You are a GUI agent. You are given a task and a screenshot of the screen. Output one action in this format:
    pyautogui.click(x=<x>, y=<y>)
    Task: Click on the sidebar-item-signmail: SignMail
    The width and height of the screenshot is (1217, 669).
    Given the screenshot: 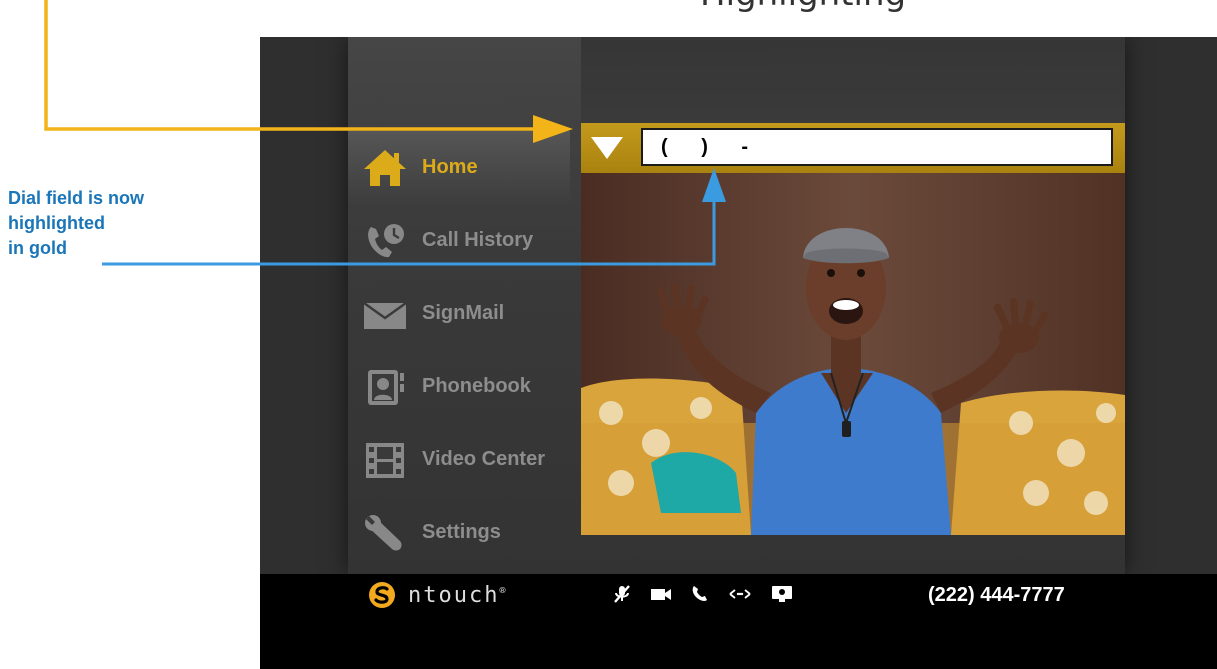 What is the action you would take?
    pyautogui.click(x=459, y=313)
    